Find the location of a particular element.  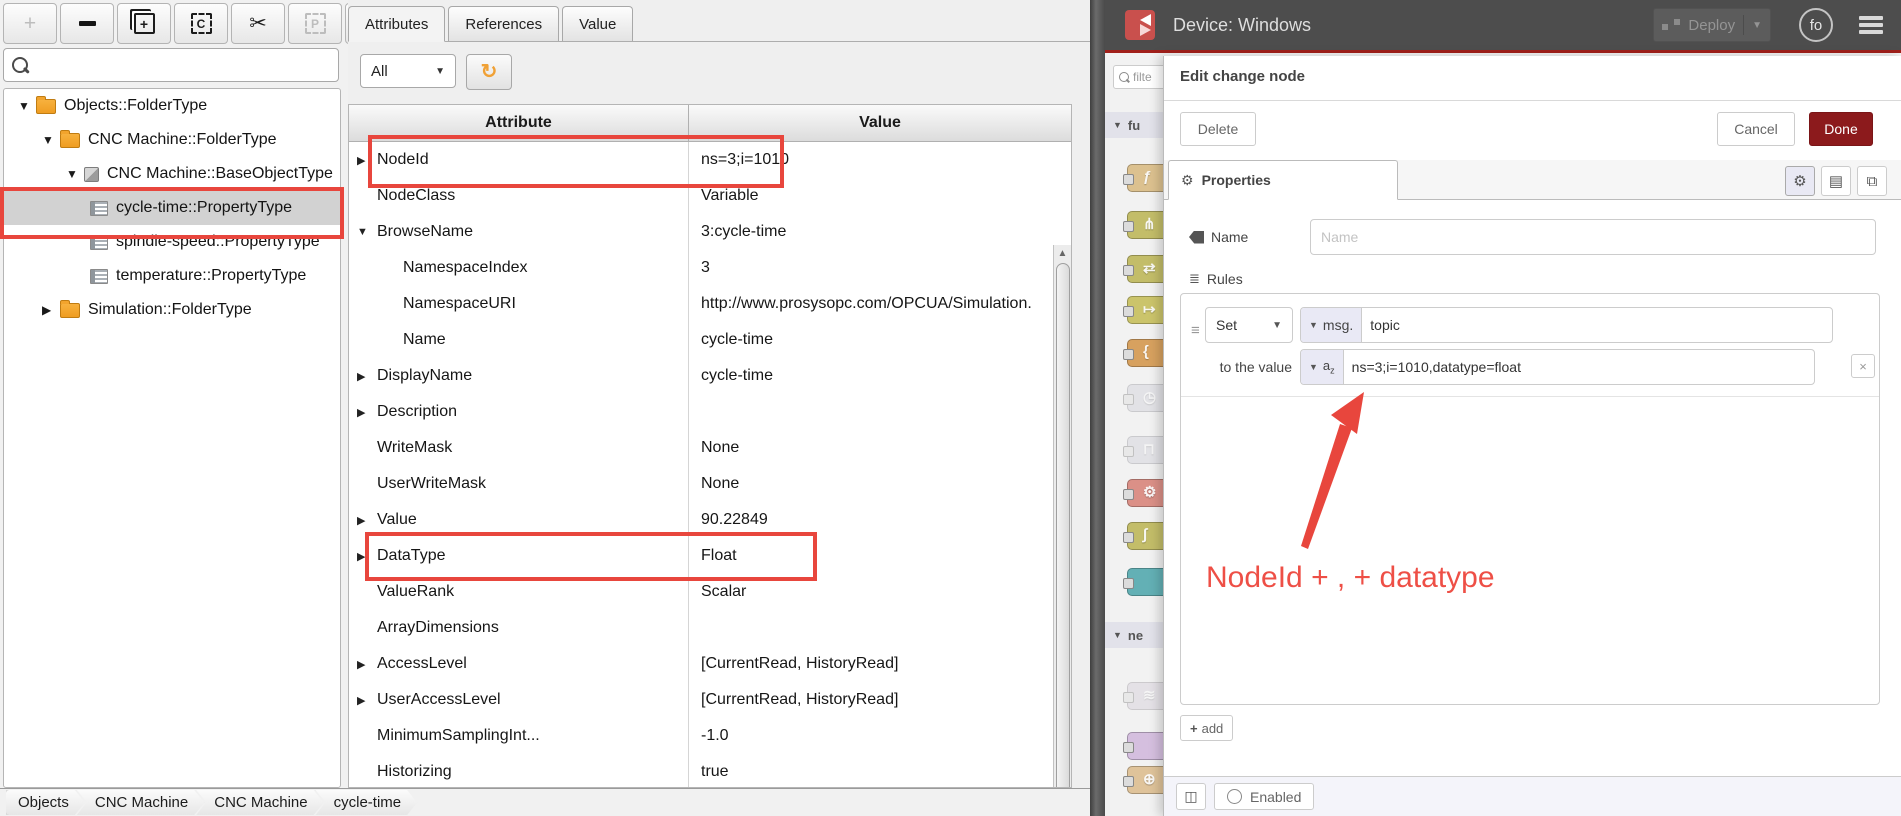

attribute-row-accesslevel: ▶ AccessLevel [CurrentRead, HistoryRead] is located at coordinates (710, 664).